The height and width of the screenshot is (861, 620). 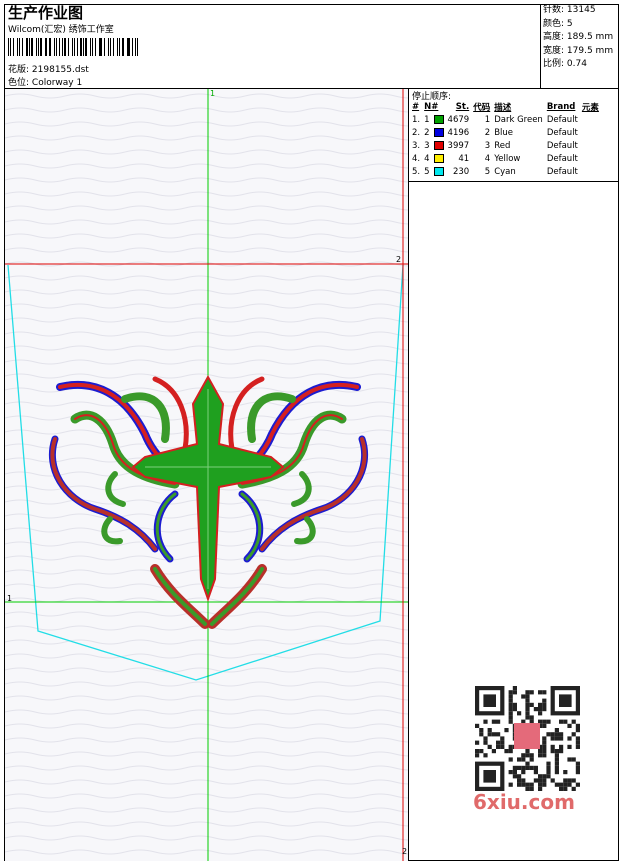 I want to click on row-index: 4., so click(x=416, y=158).